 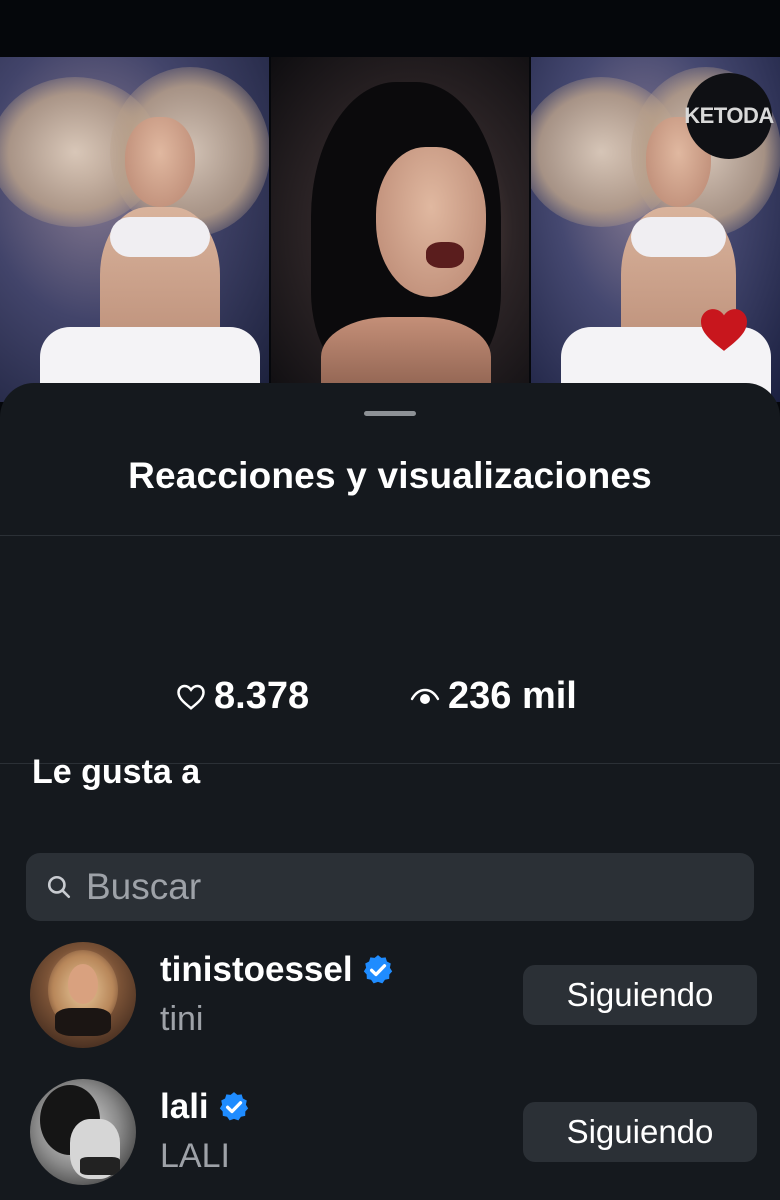 What do you see at coordinates (390, 1130) in the screenshot?
I see `liker-row-lali: lali LALI Siguiendo` at bounding box center [390, 1130].